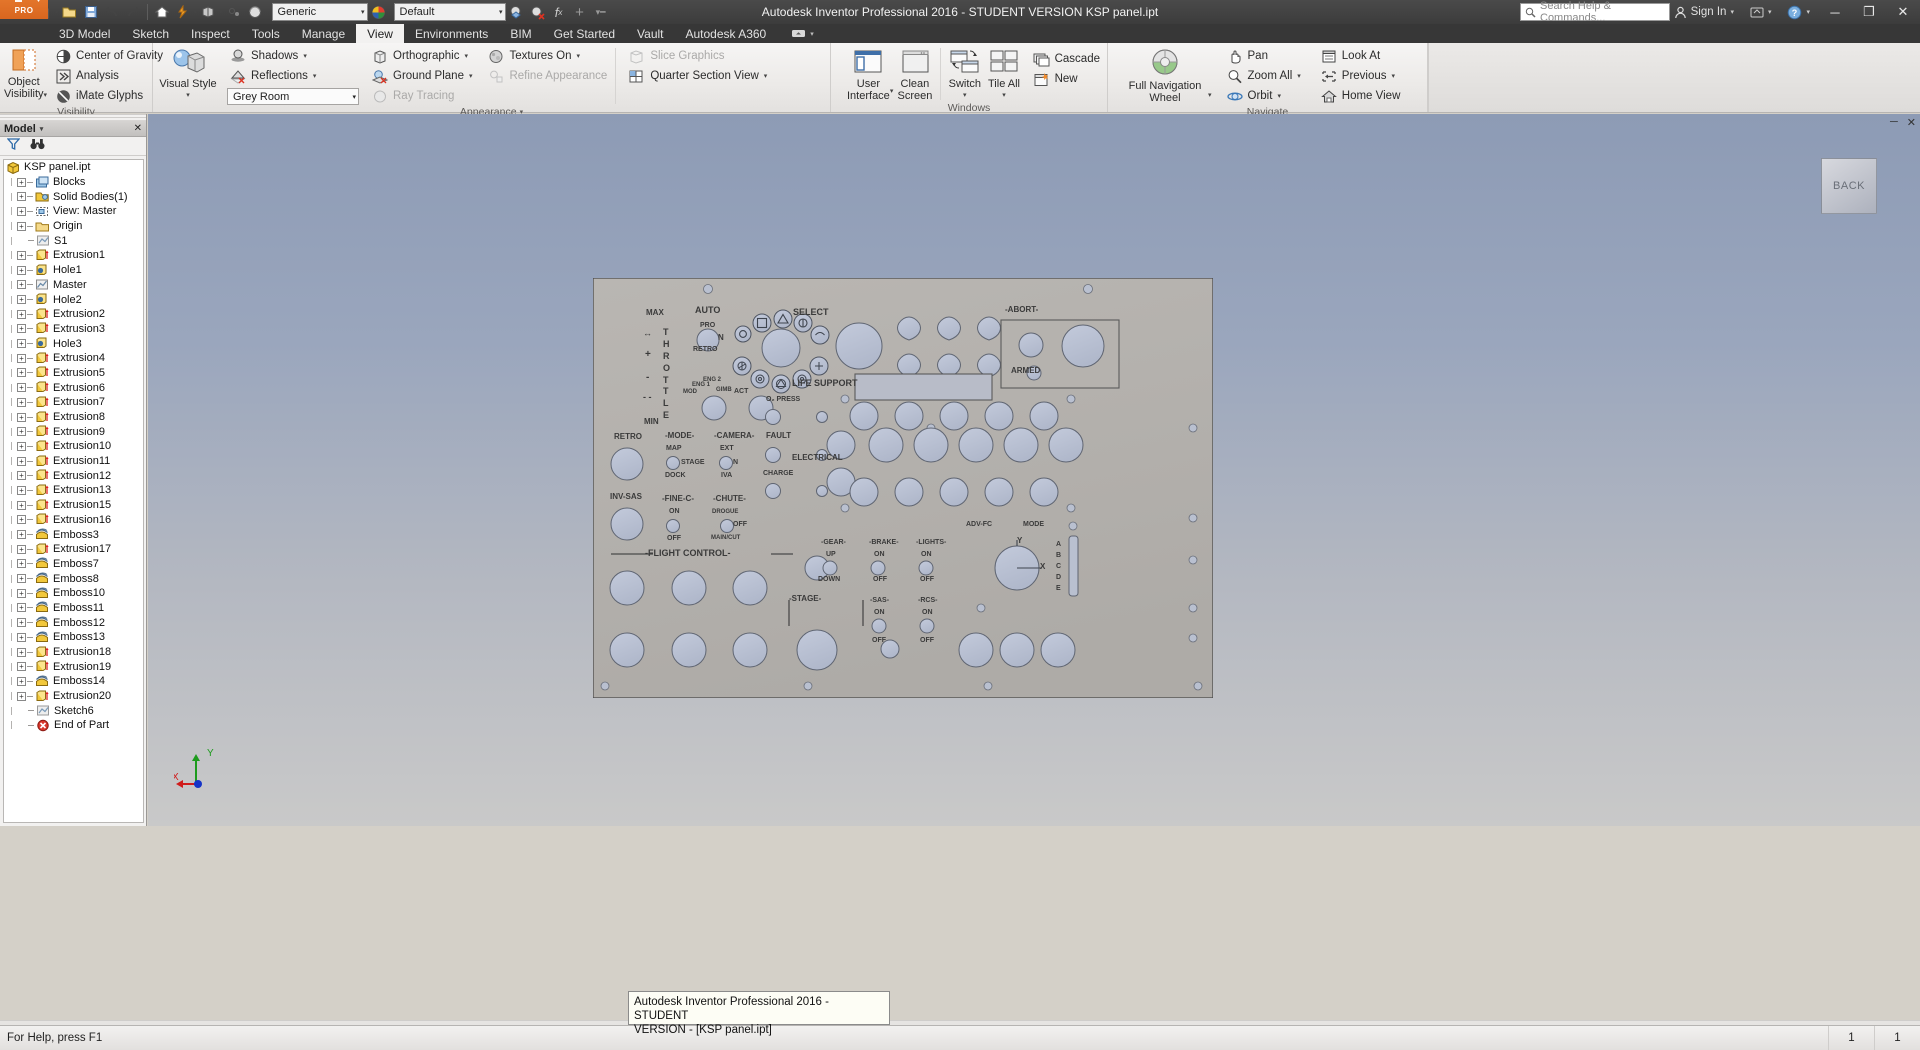 The image size is (1920, 1050). Describe the element at coordinates (73, 343) in the screenshot. I see `tree-node: + Hole3` at that location.